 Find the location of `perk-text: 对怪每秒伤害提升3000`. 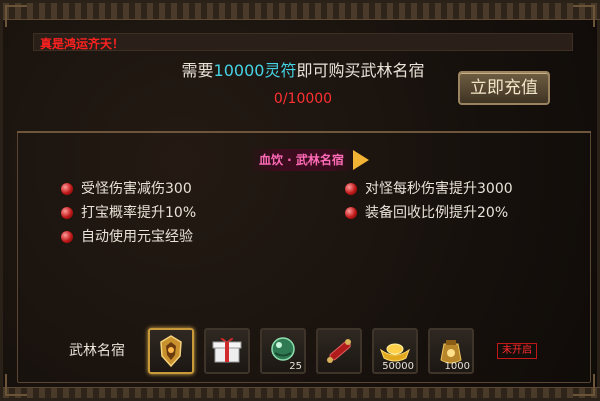

perk-text: 对怪每秒伤害提升3000 is located at coordinates (439, 189).